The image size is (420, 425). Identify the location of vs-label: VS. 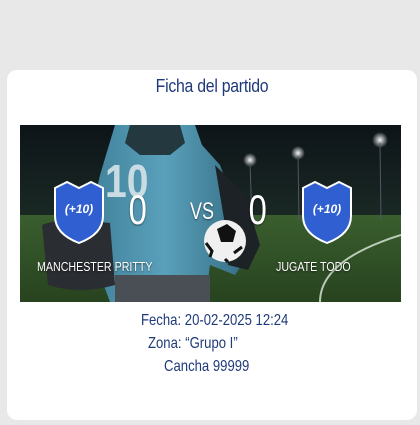
(202, 211).